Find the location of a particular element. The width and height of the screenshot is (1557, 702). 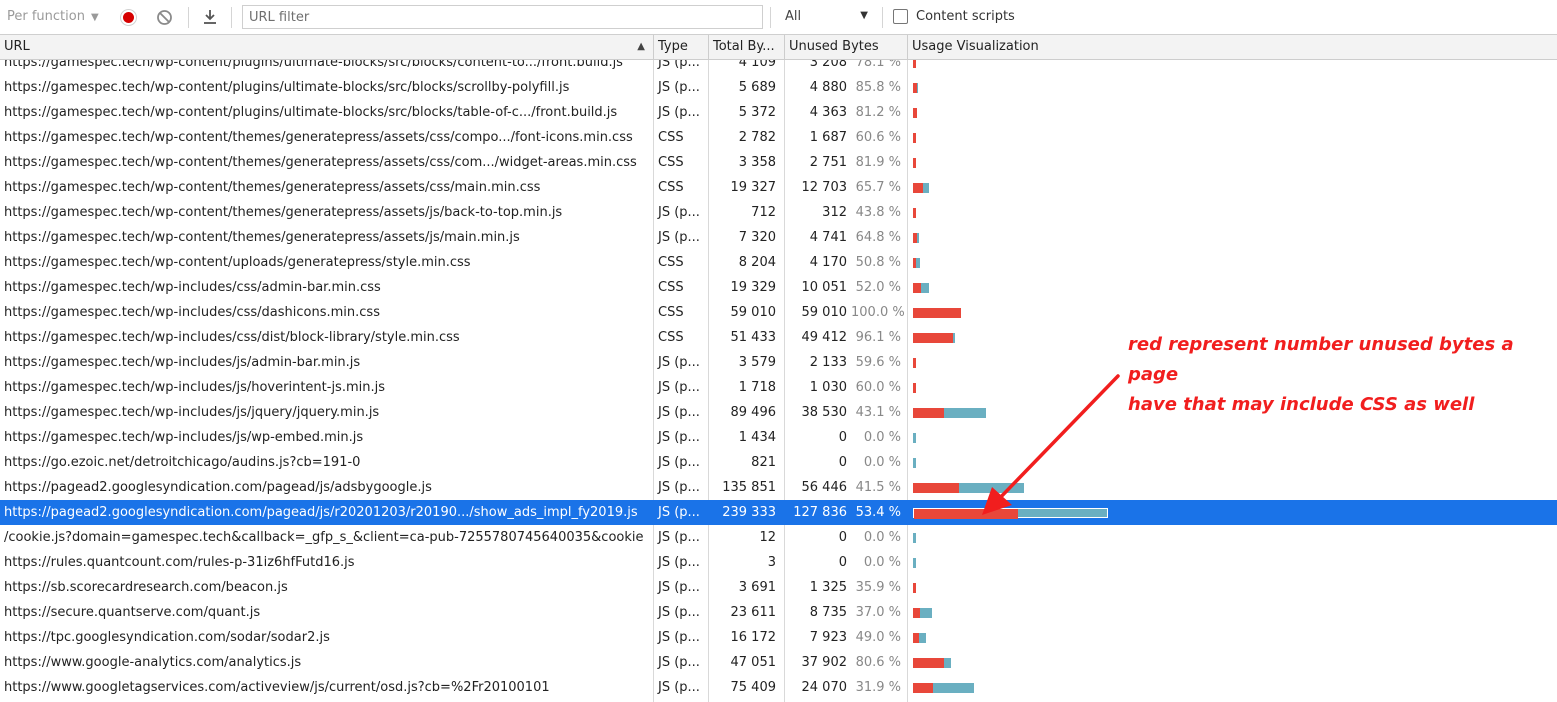

download-icon is located at coordinates (210, 17).